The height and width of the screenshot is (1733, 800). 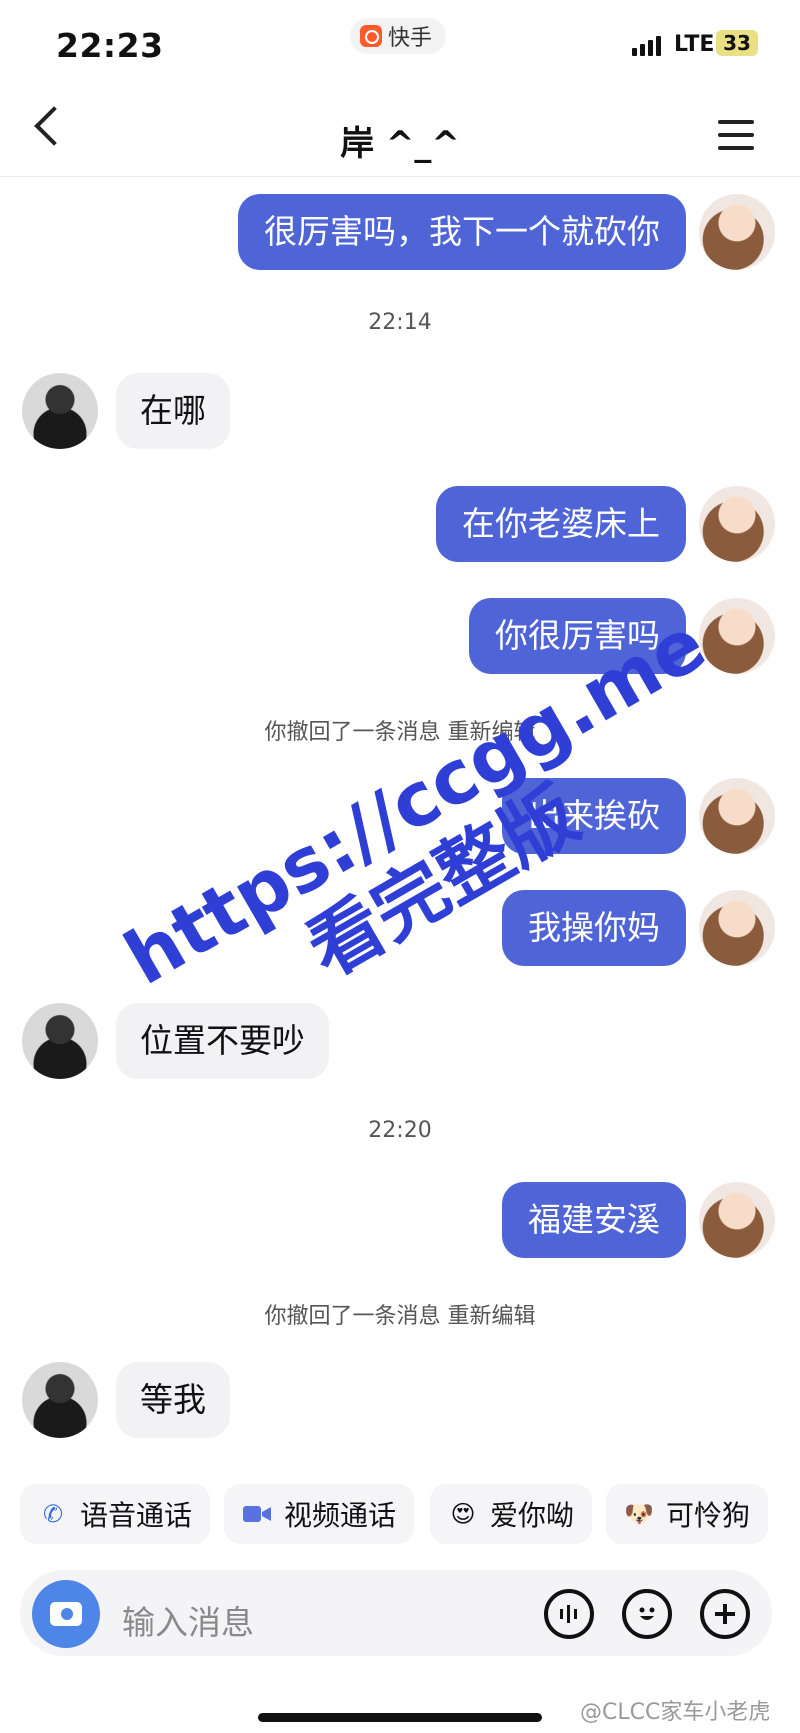 What do you see at coordinates (594, 928) in the screenshot?
I see `message-bubble-outgoing: 我操你妈` at bounding box center [594, 928].